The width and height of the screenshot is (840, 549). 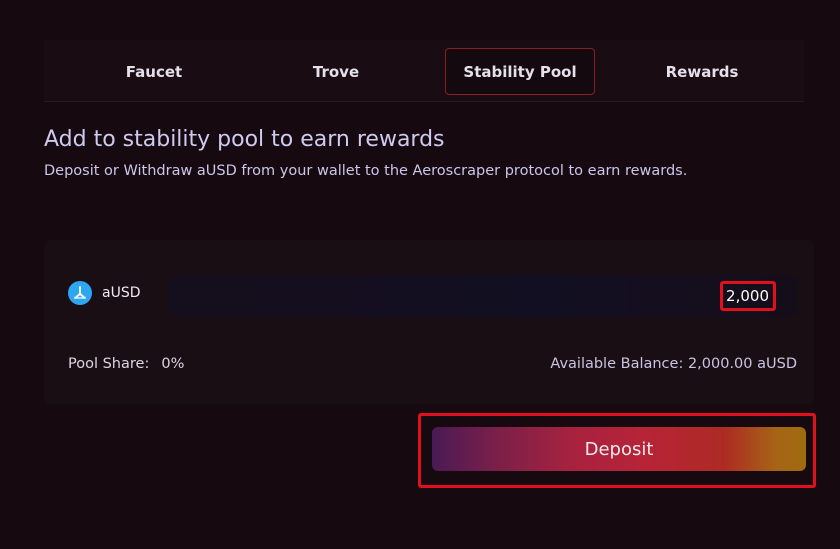 I want to click on token-symbol: aUSD, so click(x=121, y=293).